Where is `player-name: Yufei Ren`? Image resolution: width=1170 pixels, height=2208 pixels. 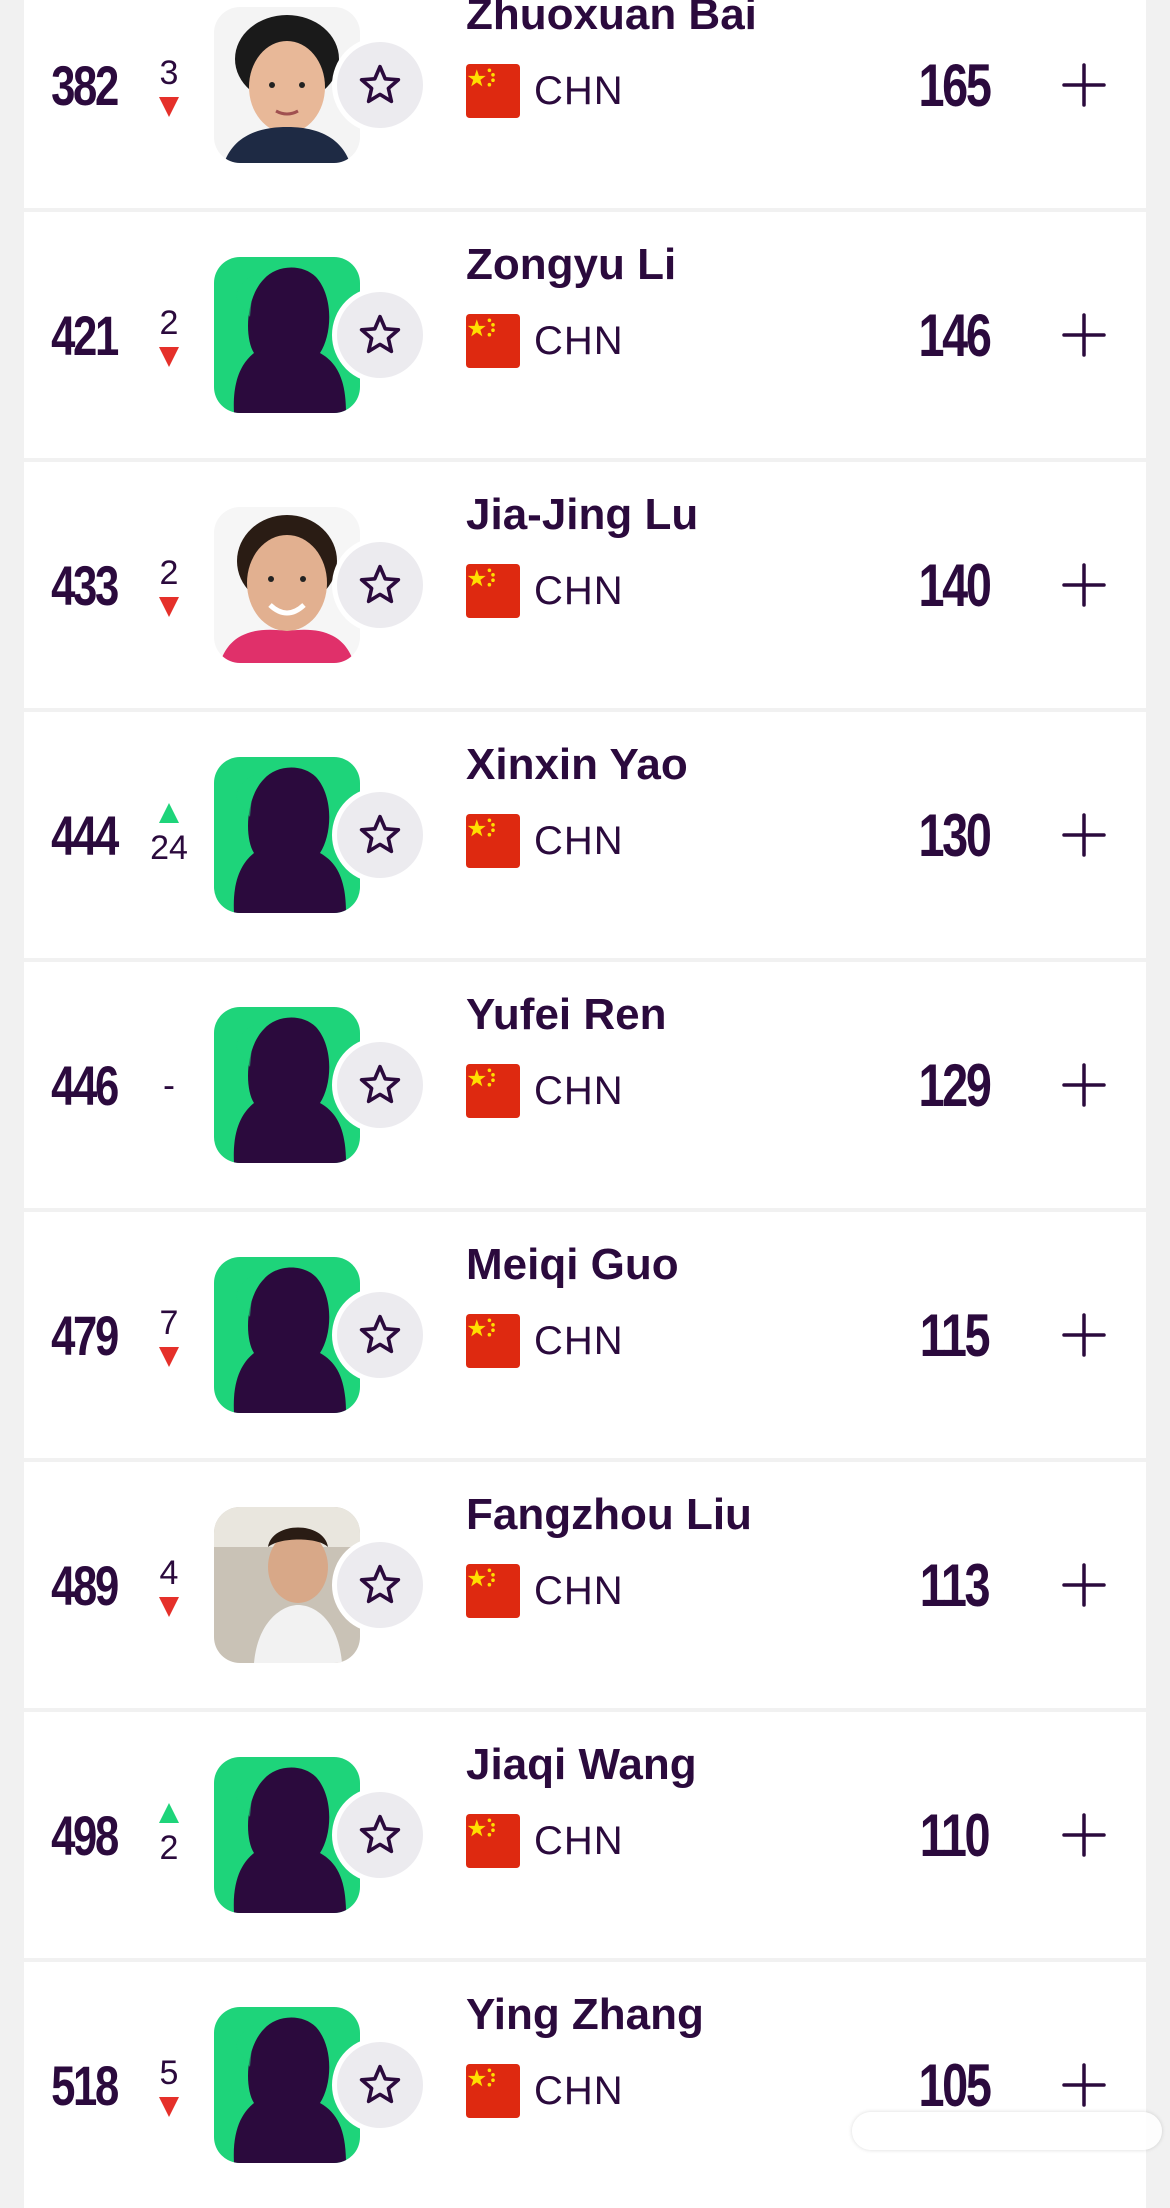
player-name: Yufei Ren is located at coordinates (566, 1015).